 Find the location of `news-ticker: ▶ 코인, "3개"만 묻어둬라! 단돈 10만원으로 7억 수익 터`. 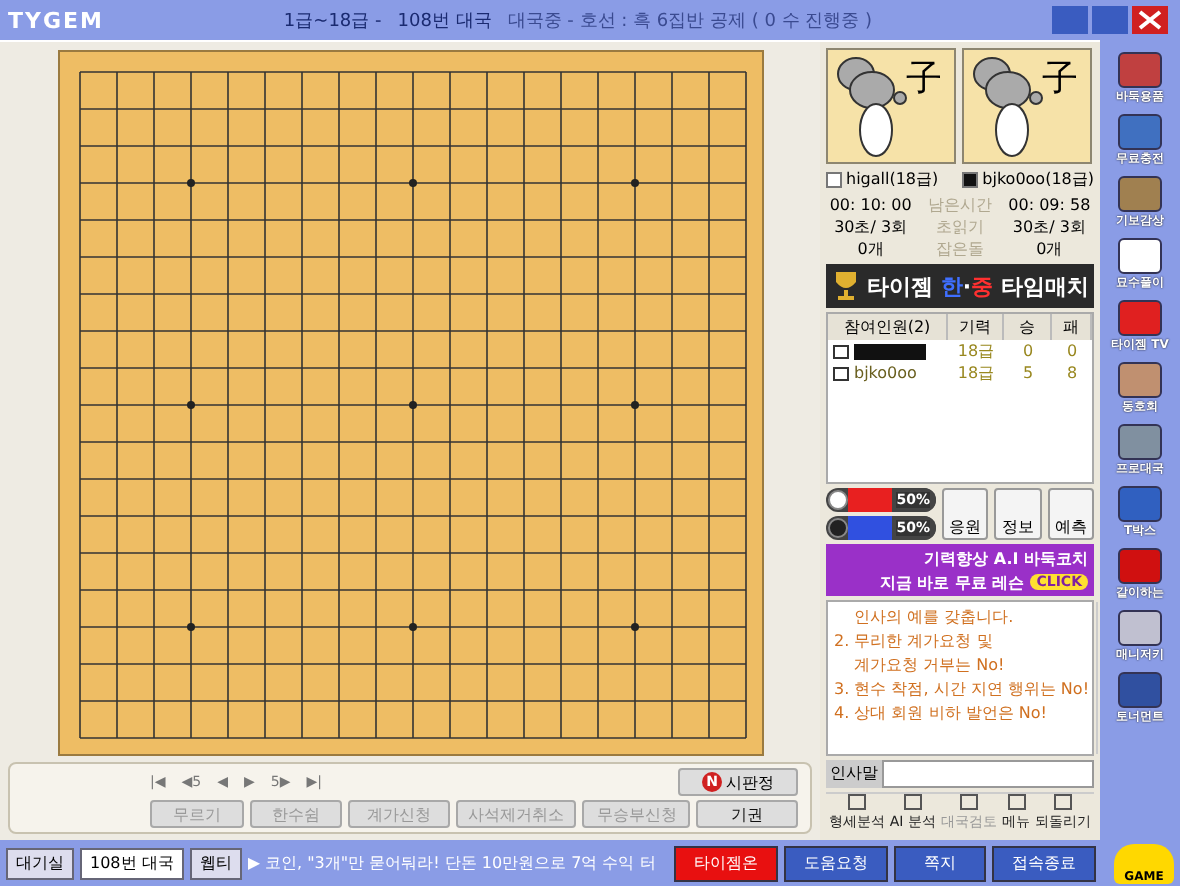

news-ticker: ▶ 코인, "3개"만 묻어둬라! 단돈 10만원으로 7억 수익 터 is located at coordinates (457, 863).